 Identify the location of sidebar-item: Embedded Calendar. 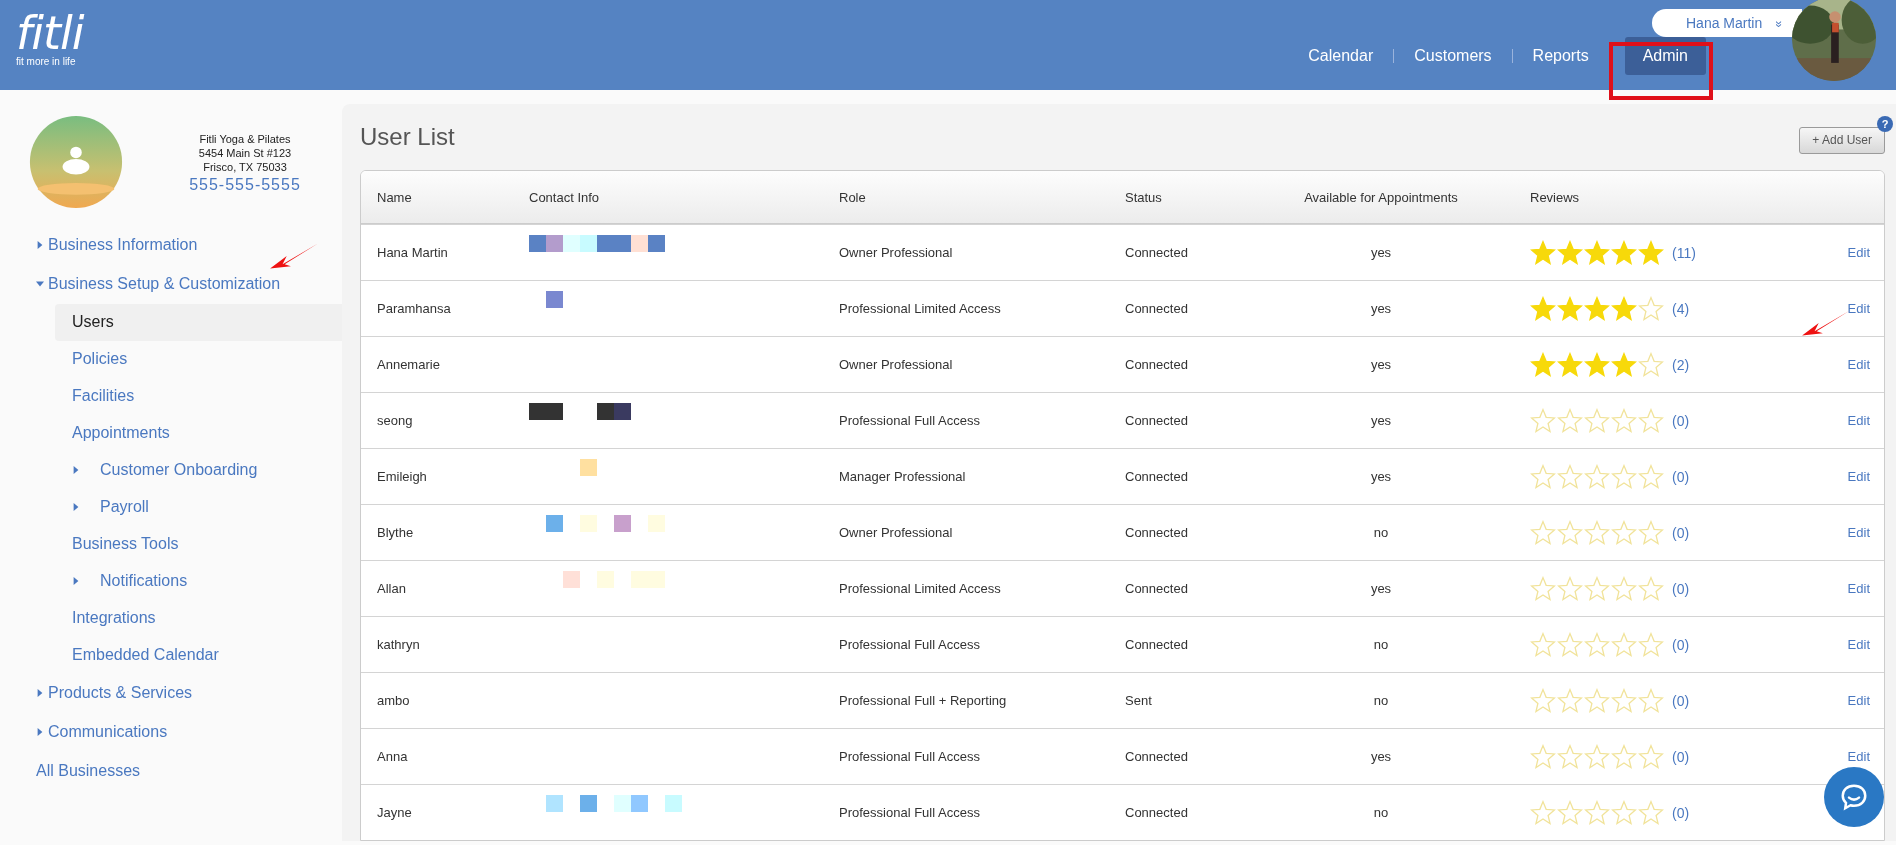
(198, 655).